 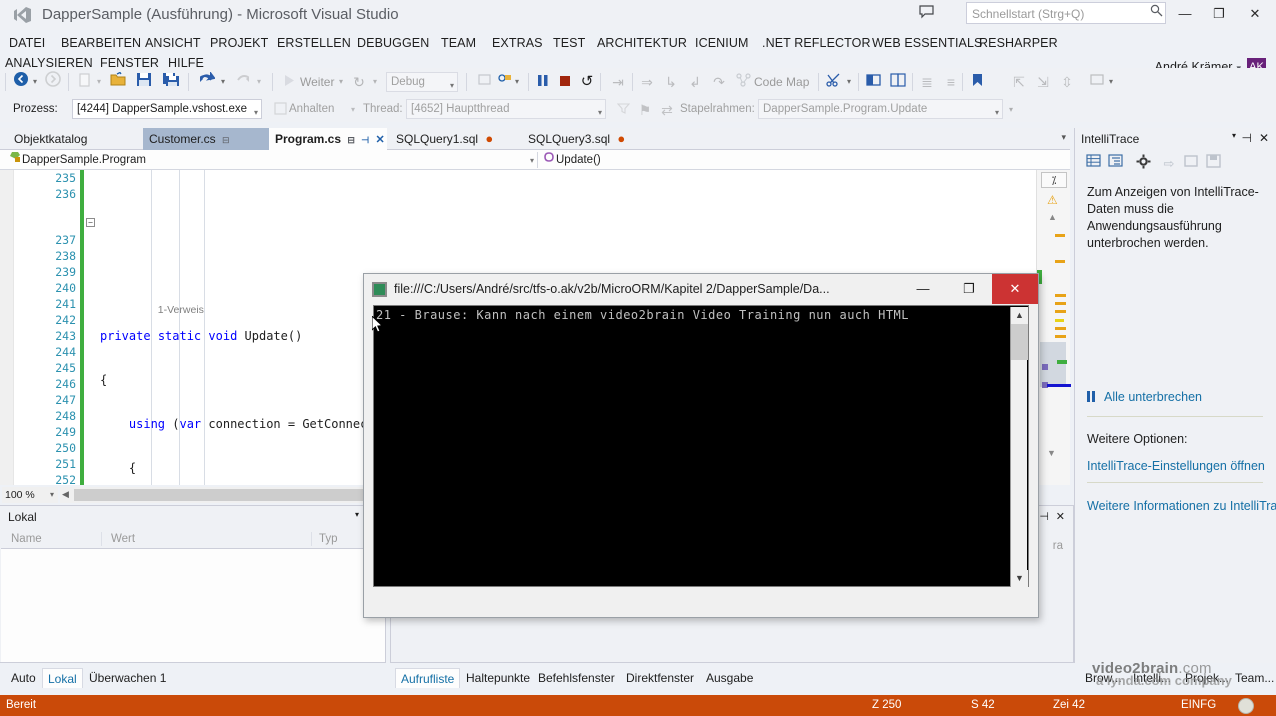 I want to click on menu-extras: EXTRAS, so click(x=517, y=43).